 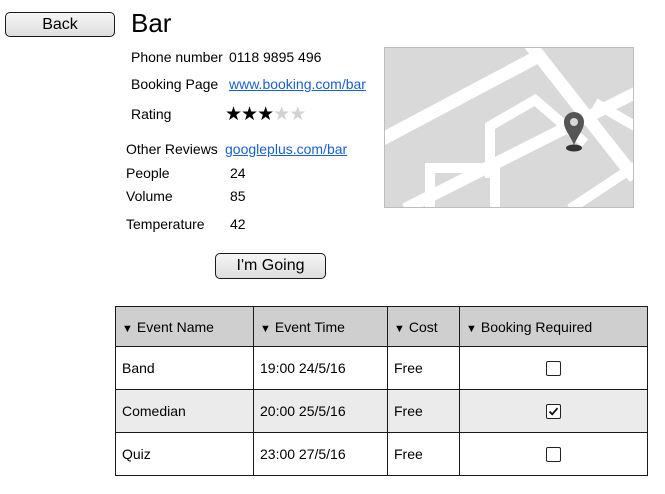 I want to click on map-pin-icon, so click(x=574, y=132).